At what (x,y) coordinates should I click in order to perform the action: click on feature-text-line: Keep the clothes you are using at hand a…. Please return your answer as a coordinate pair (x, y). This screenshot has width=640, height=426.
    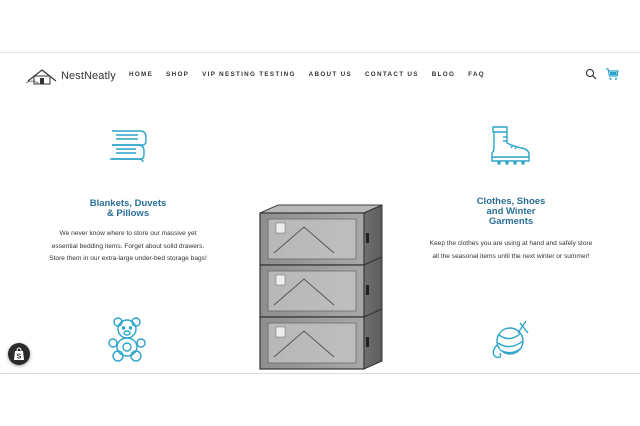
    Looking at the image, I should click on (511, 243).